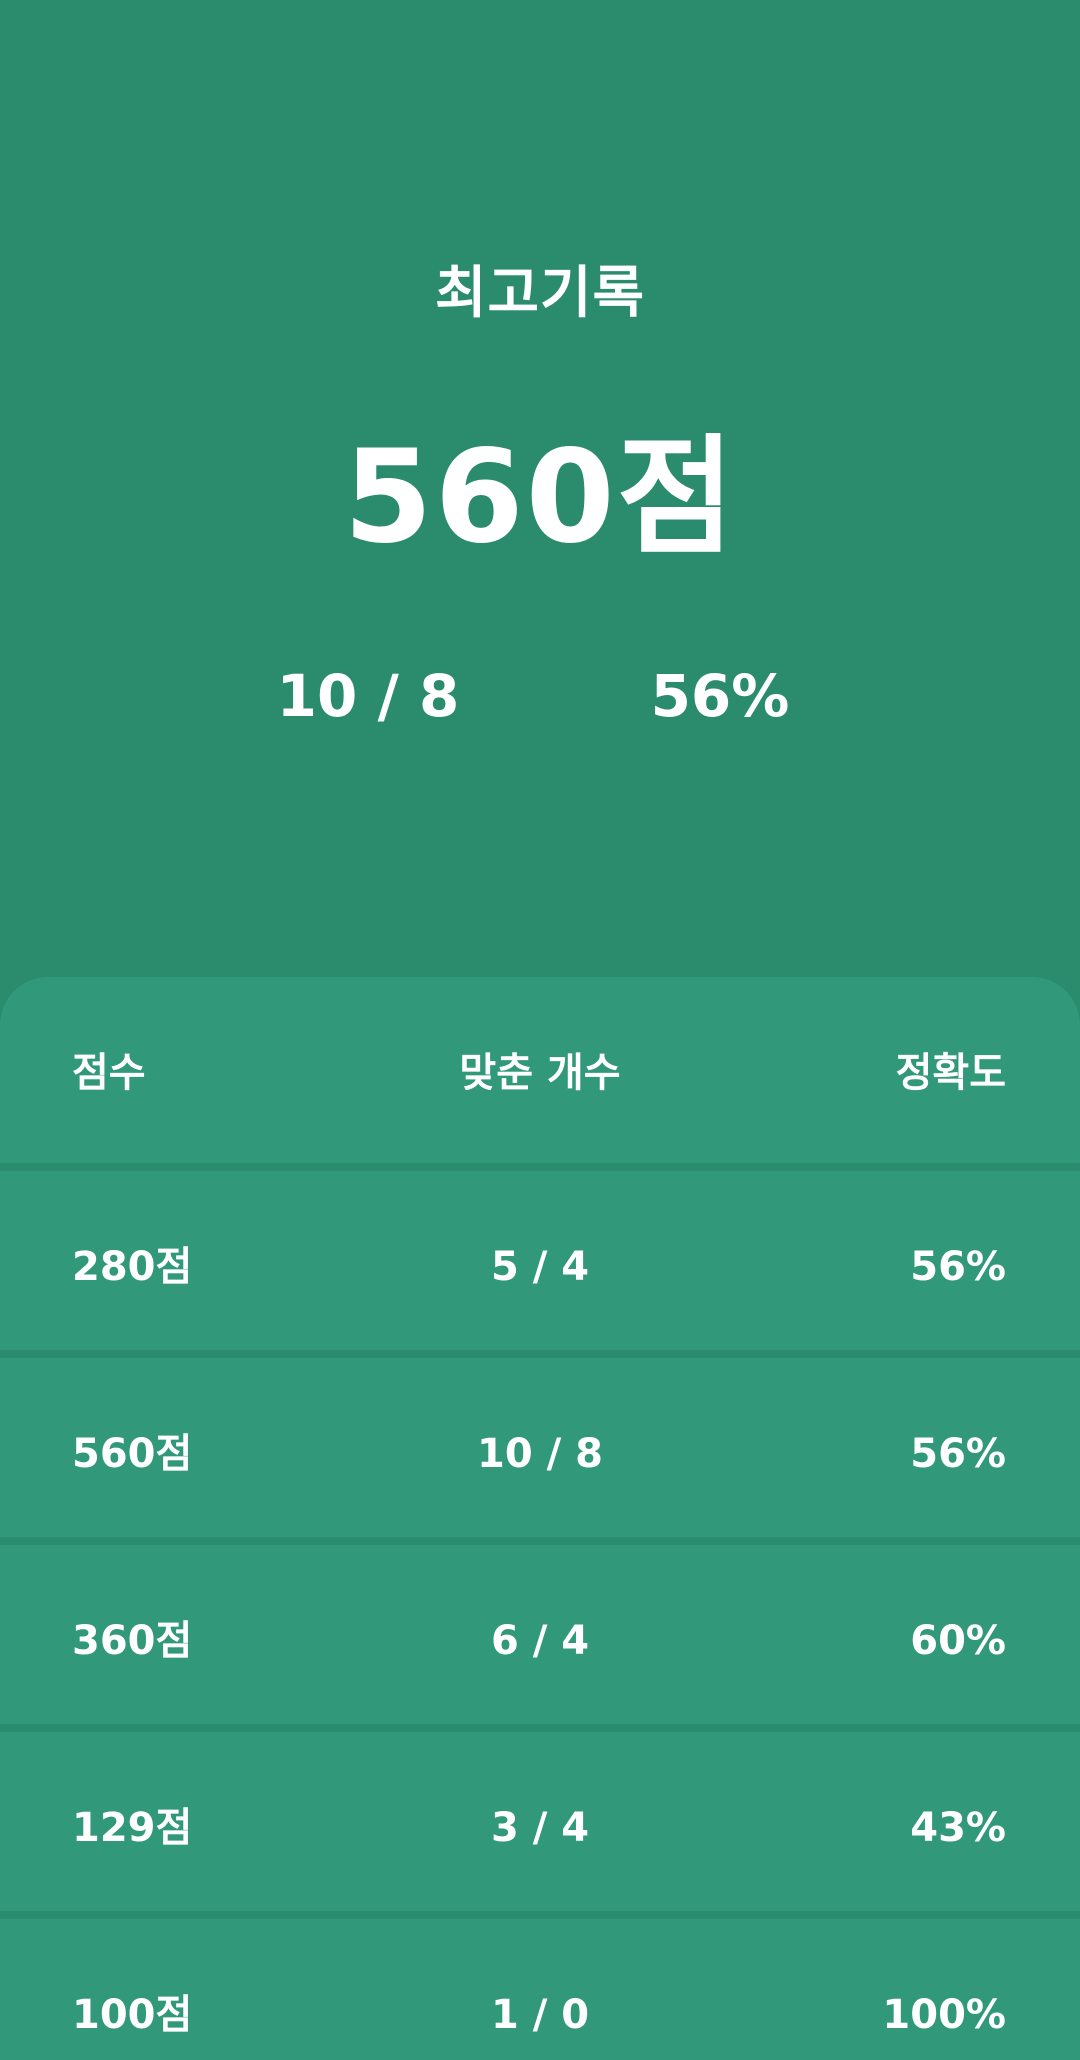 This screenshot has width=1080, height=2060. What do you see at coordinates (540, 1073) in the screenshot?
I see `header-correct: 맞춘 개수` at bounding box center [540, 1073].